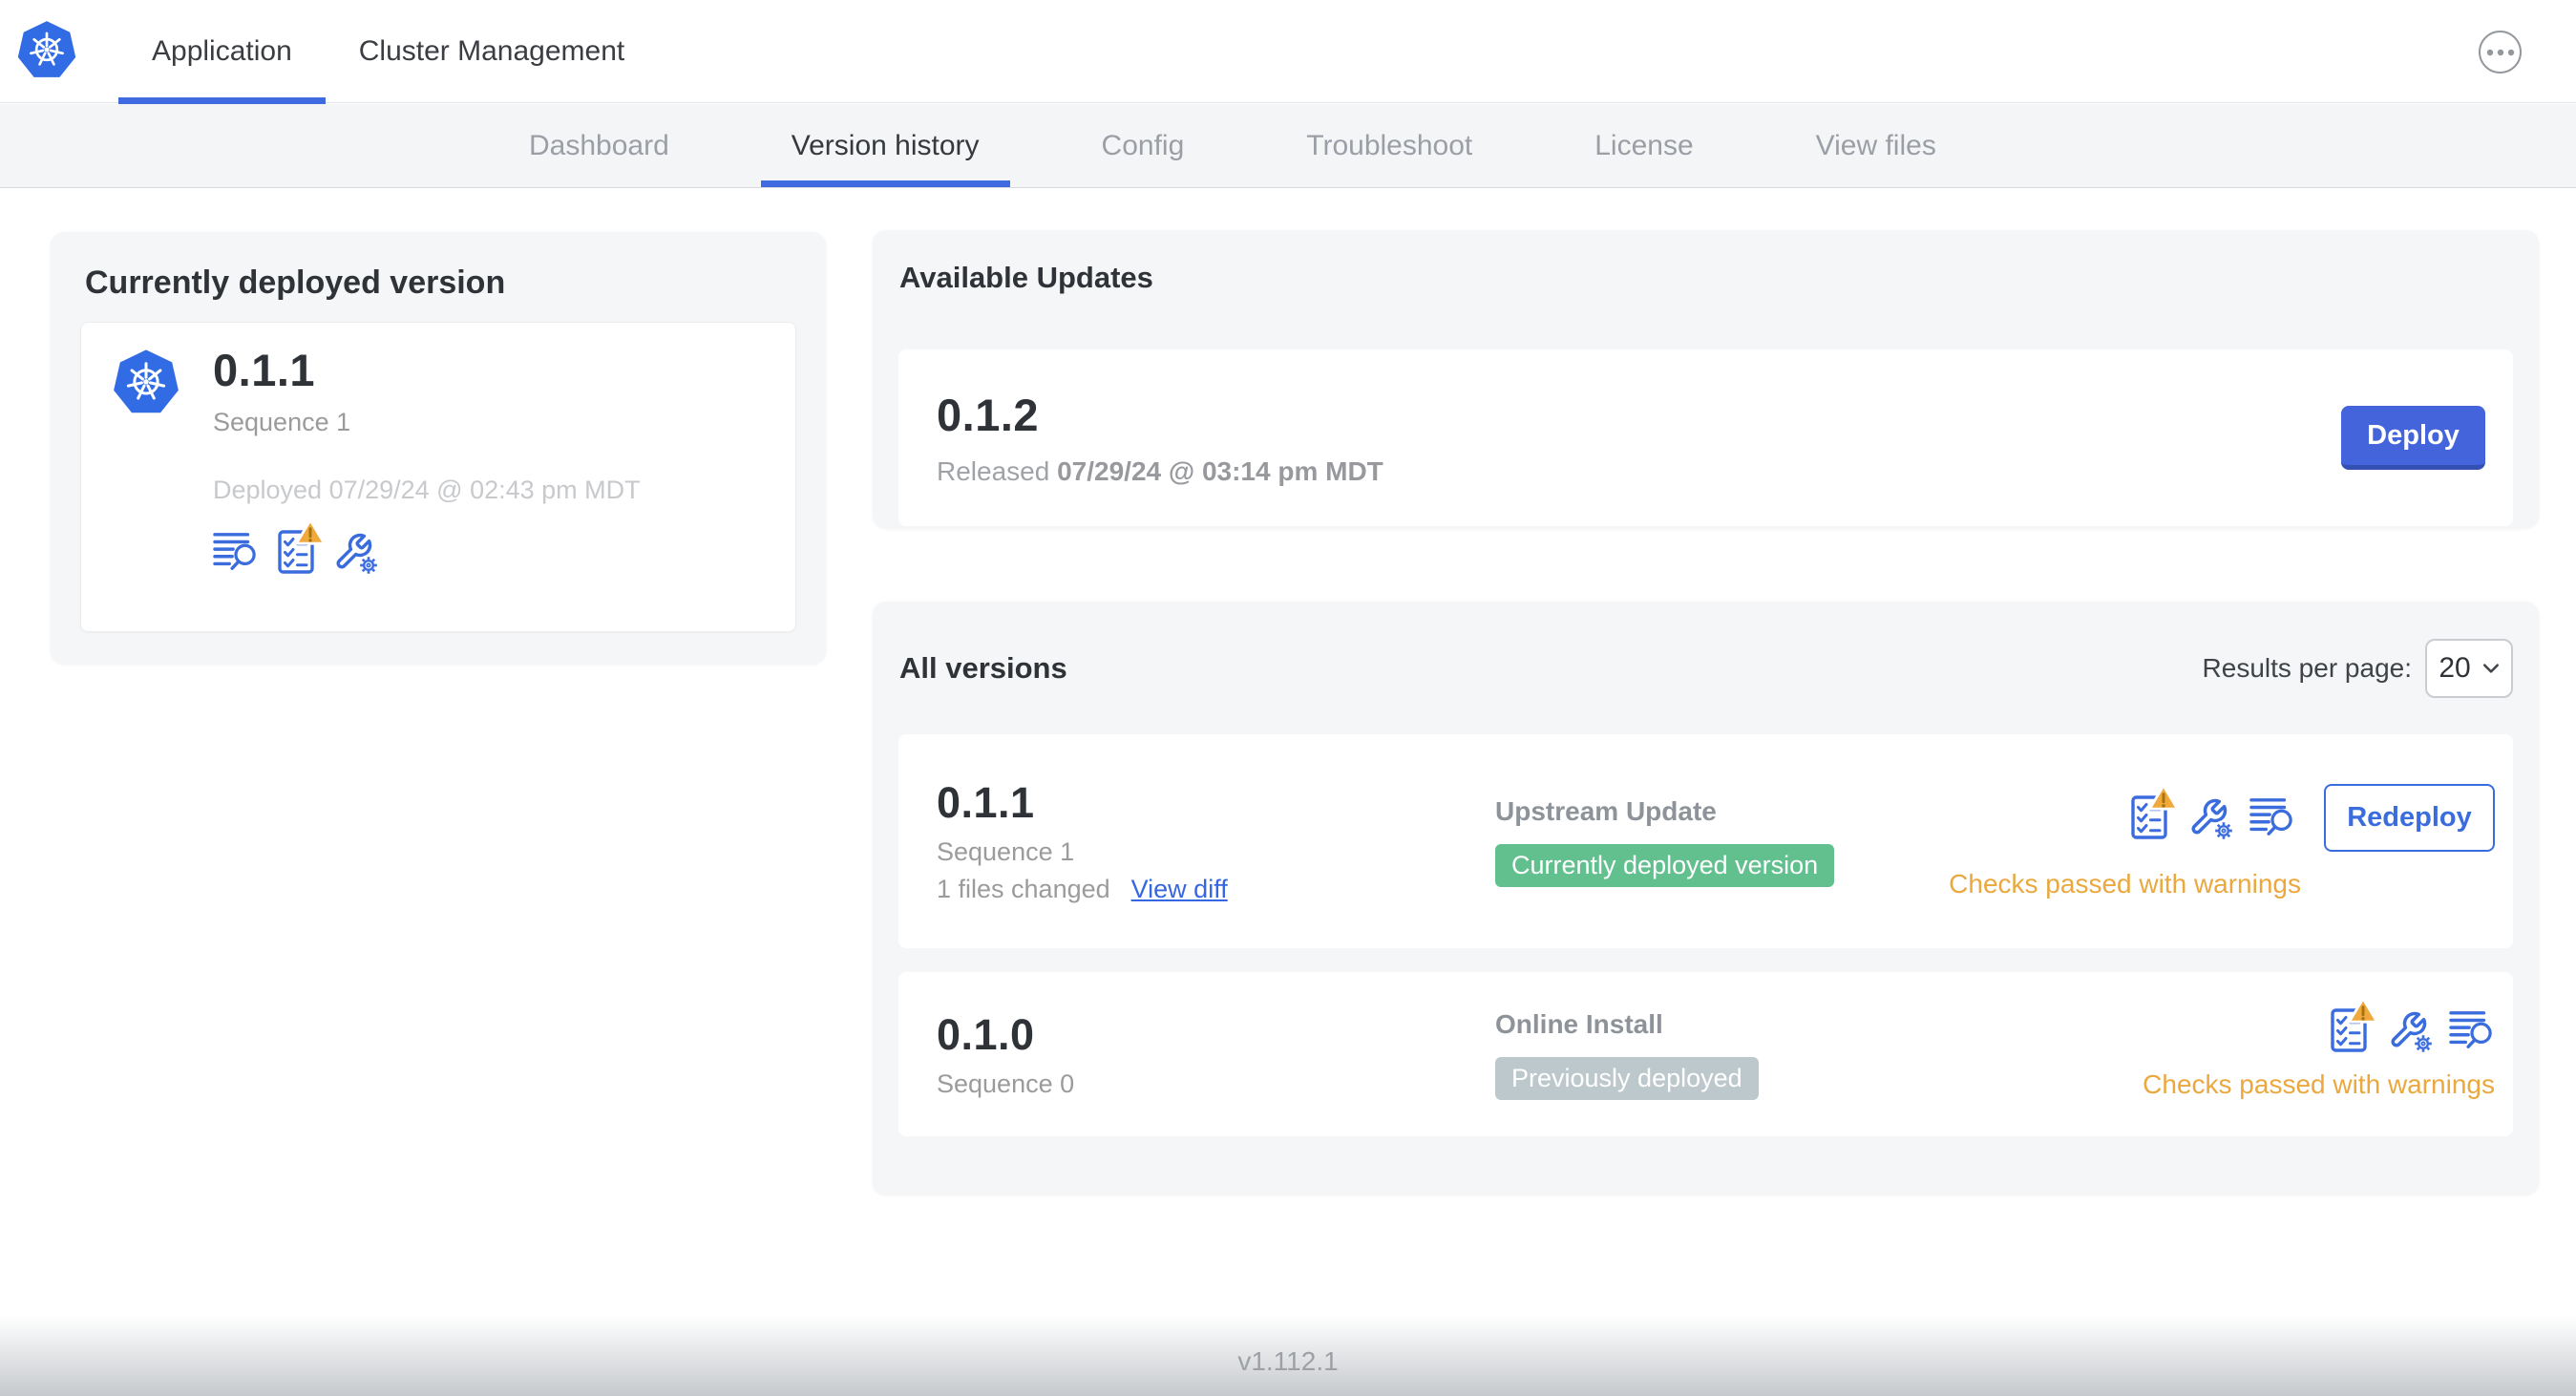 The image size is (2576, 1396). Describe the element at coordinates (46, 50) in the screenshot. I see `kubernetes-logo` at that location.